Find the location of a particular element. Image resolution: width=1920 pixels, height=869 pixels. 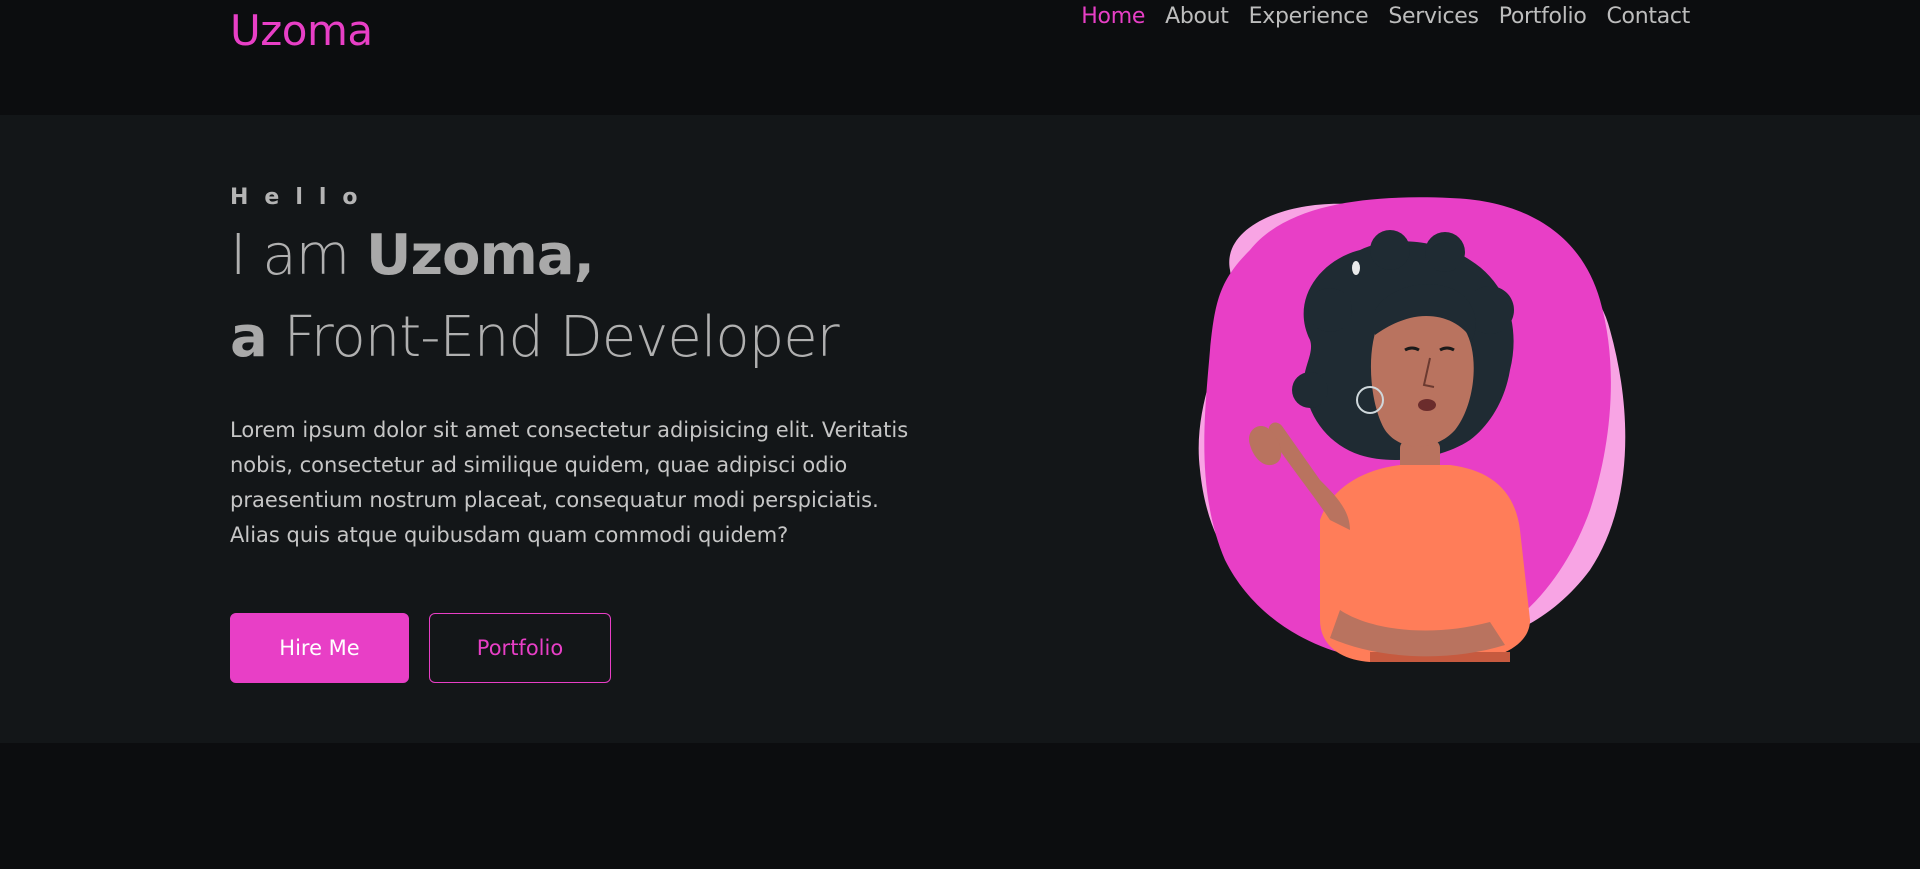

nav-link-contact: Contact is located at coordinates (1649, 16).